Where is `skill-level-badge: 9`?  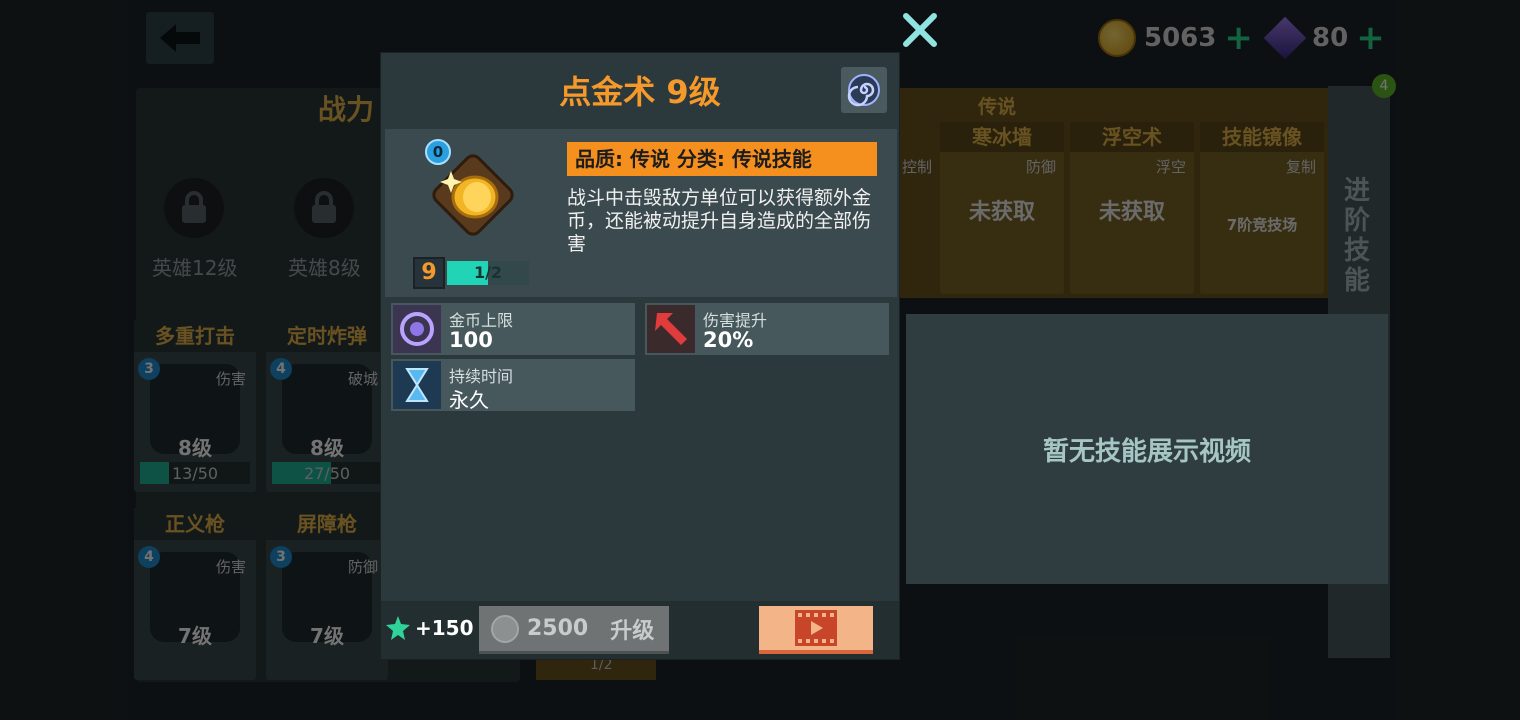 skill-level-badge: 9 is located at coordinates (429, 273).